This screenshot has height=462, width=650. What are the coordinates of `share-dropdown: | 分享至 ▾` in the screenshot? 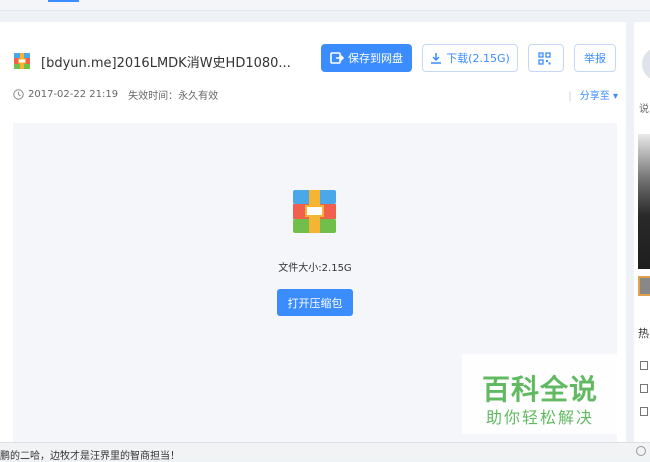 It's located at (593, 94).